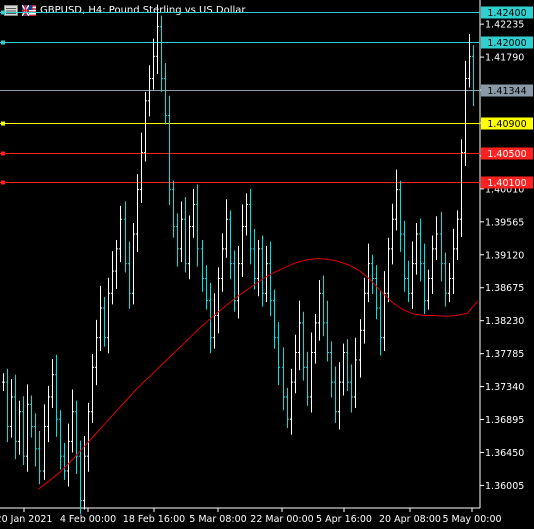  I want to click on price-tag-label: 1.42000, so click(506, 43).